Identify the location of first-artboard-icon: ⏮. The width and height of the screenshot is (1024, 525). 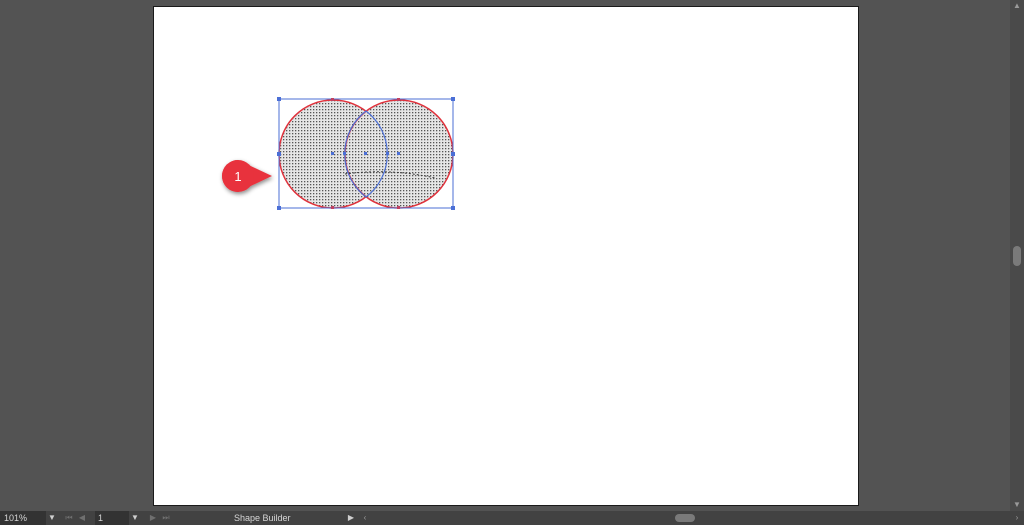
(69, 518).